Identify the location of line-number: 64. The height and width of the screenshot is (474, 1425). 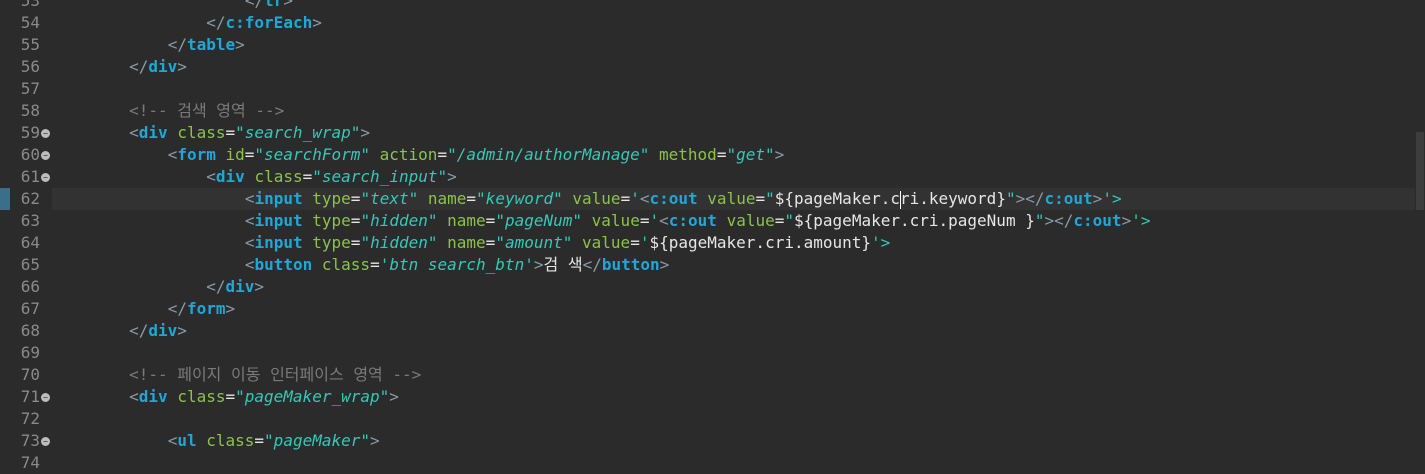
(30, 242).